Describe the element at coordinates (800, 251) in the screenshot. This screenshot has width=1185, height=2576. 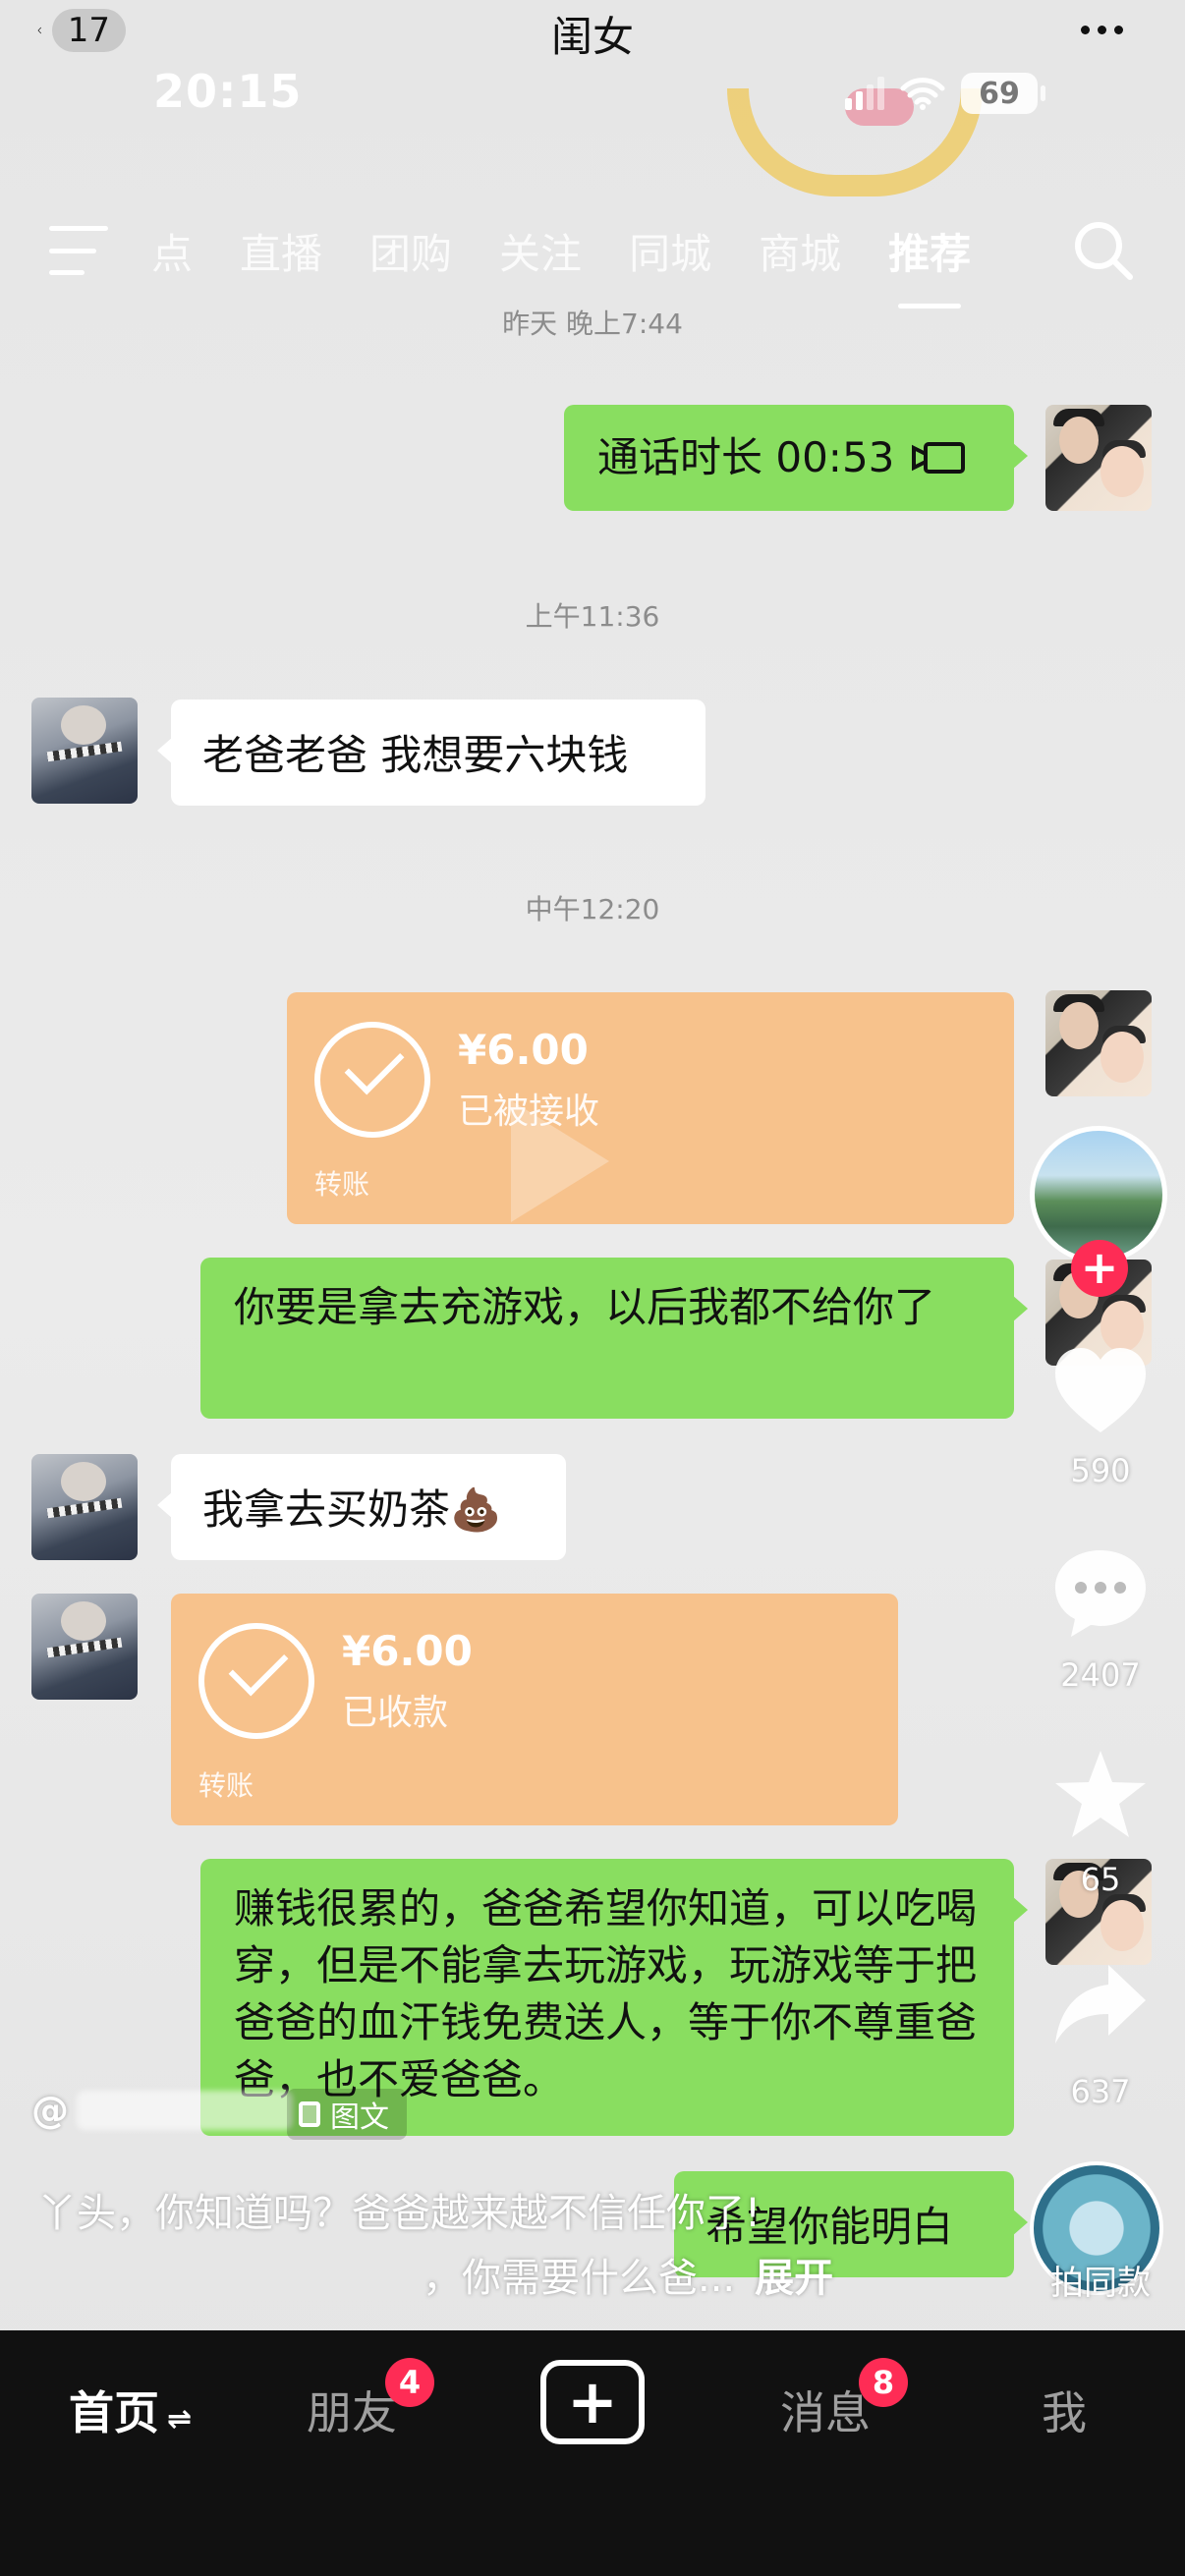
I see `tab-mall: 商城` at that location.